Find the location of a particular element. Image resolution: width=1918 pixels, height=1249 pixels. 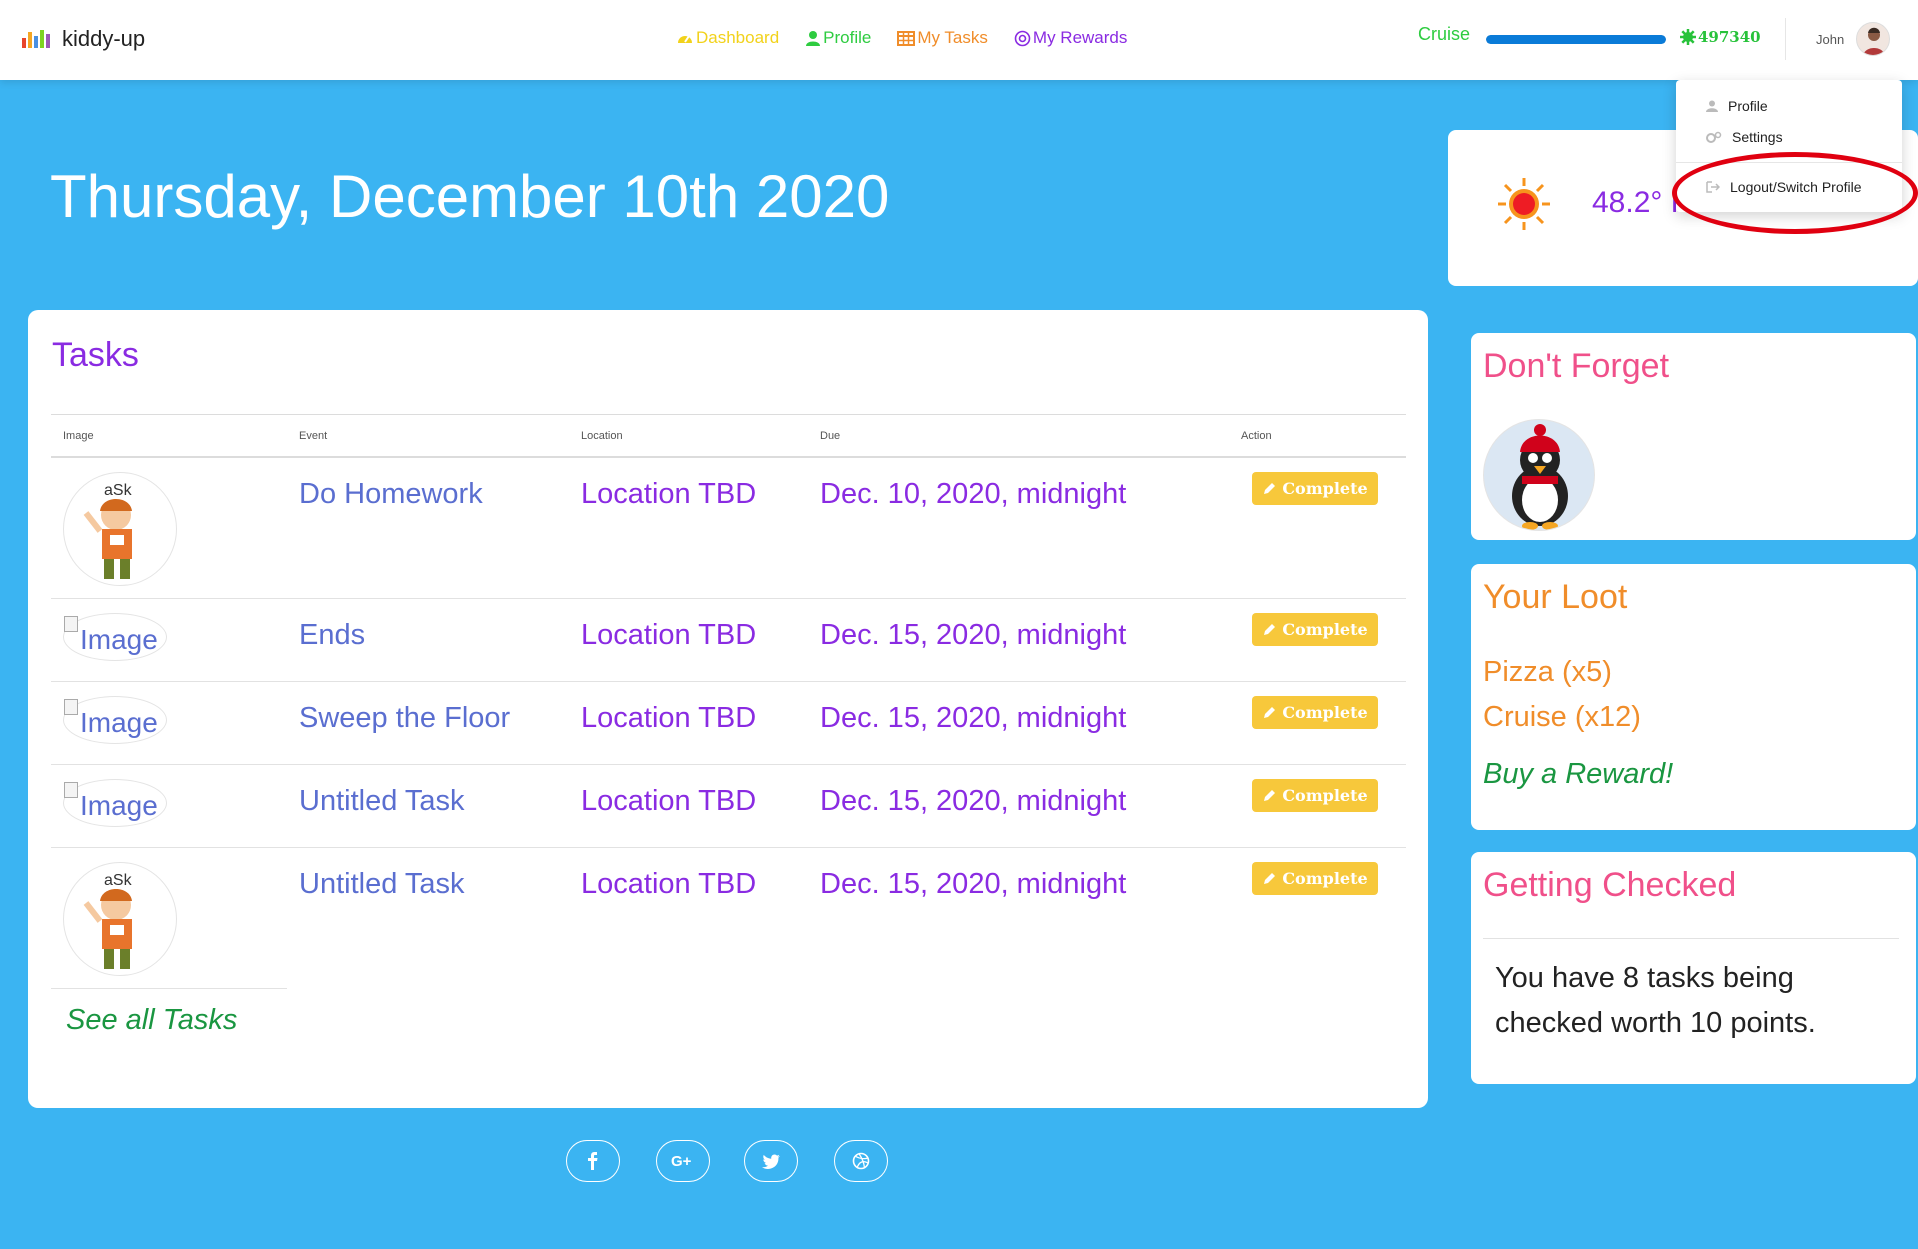

user-name: John is located at coordinates (1830, 39).